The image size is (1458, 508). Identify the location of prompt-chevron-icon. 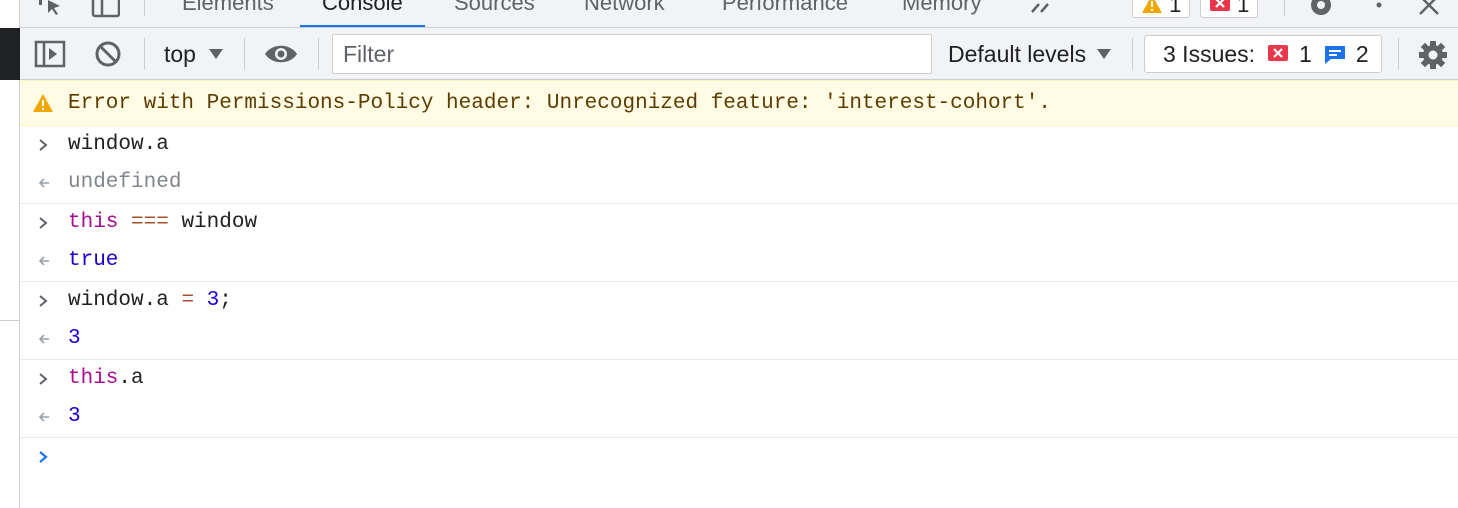
(43, 457).